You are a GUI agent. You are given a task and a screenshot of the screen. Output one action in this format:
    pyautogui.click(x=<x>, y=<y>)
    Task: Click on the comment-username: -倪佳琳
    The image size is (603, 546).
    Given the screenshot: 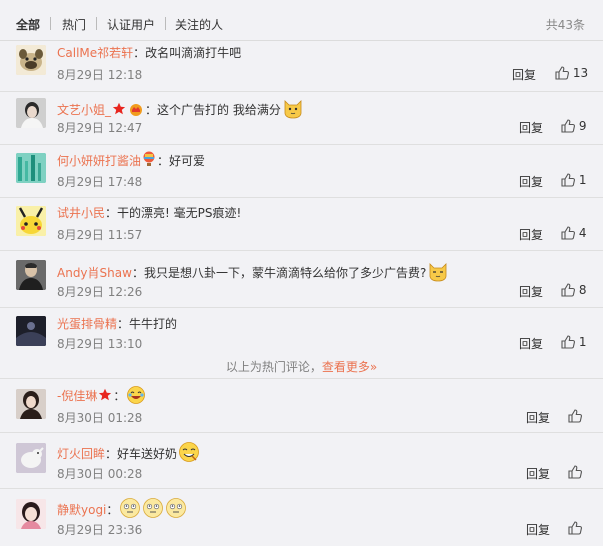 What is the action you would take?
    pyautogui.click(x=77, y=396)
    